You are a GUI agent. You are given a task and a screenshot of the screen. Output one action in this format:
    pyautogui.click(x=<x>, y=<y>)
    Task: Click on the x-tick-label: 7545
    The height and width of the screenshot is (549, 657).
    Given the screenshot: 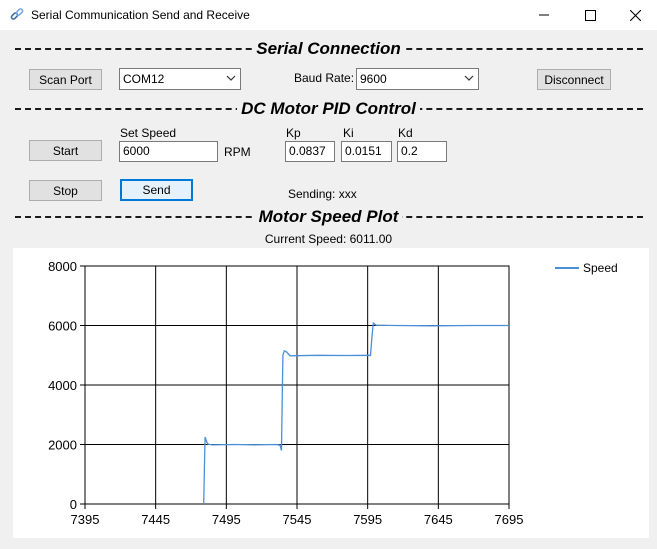 What is the action you would take?
    pyautogui.click(x=297, y=519)
    